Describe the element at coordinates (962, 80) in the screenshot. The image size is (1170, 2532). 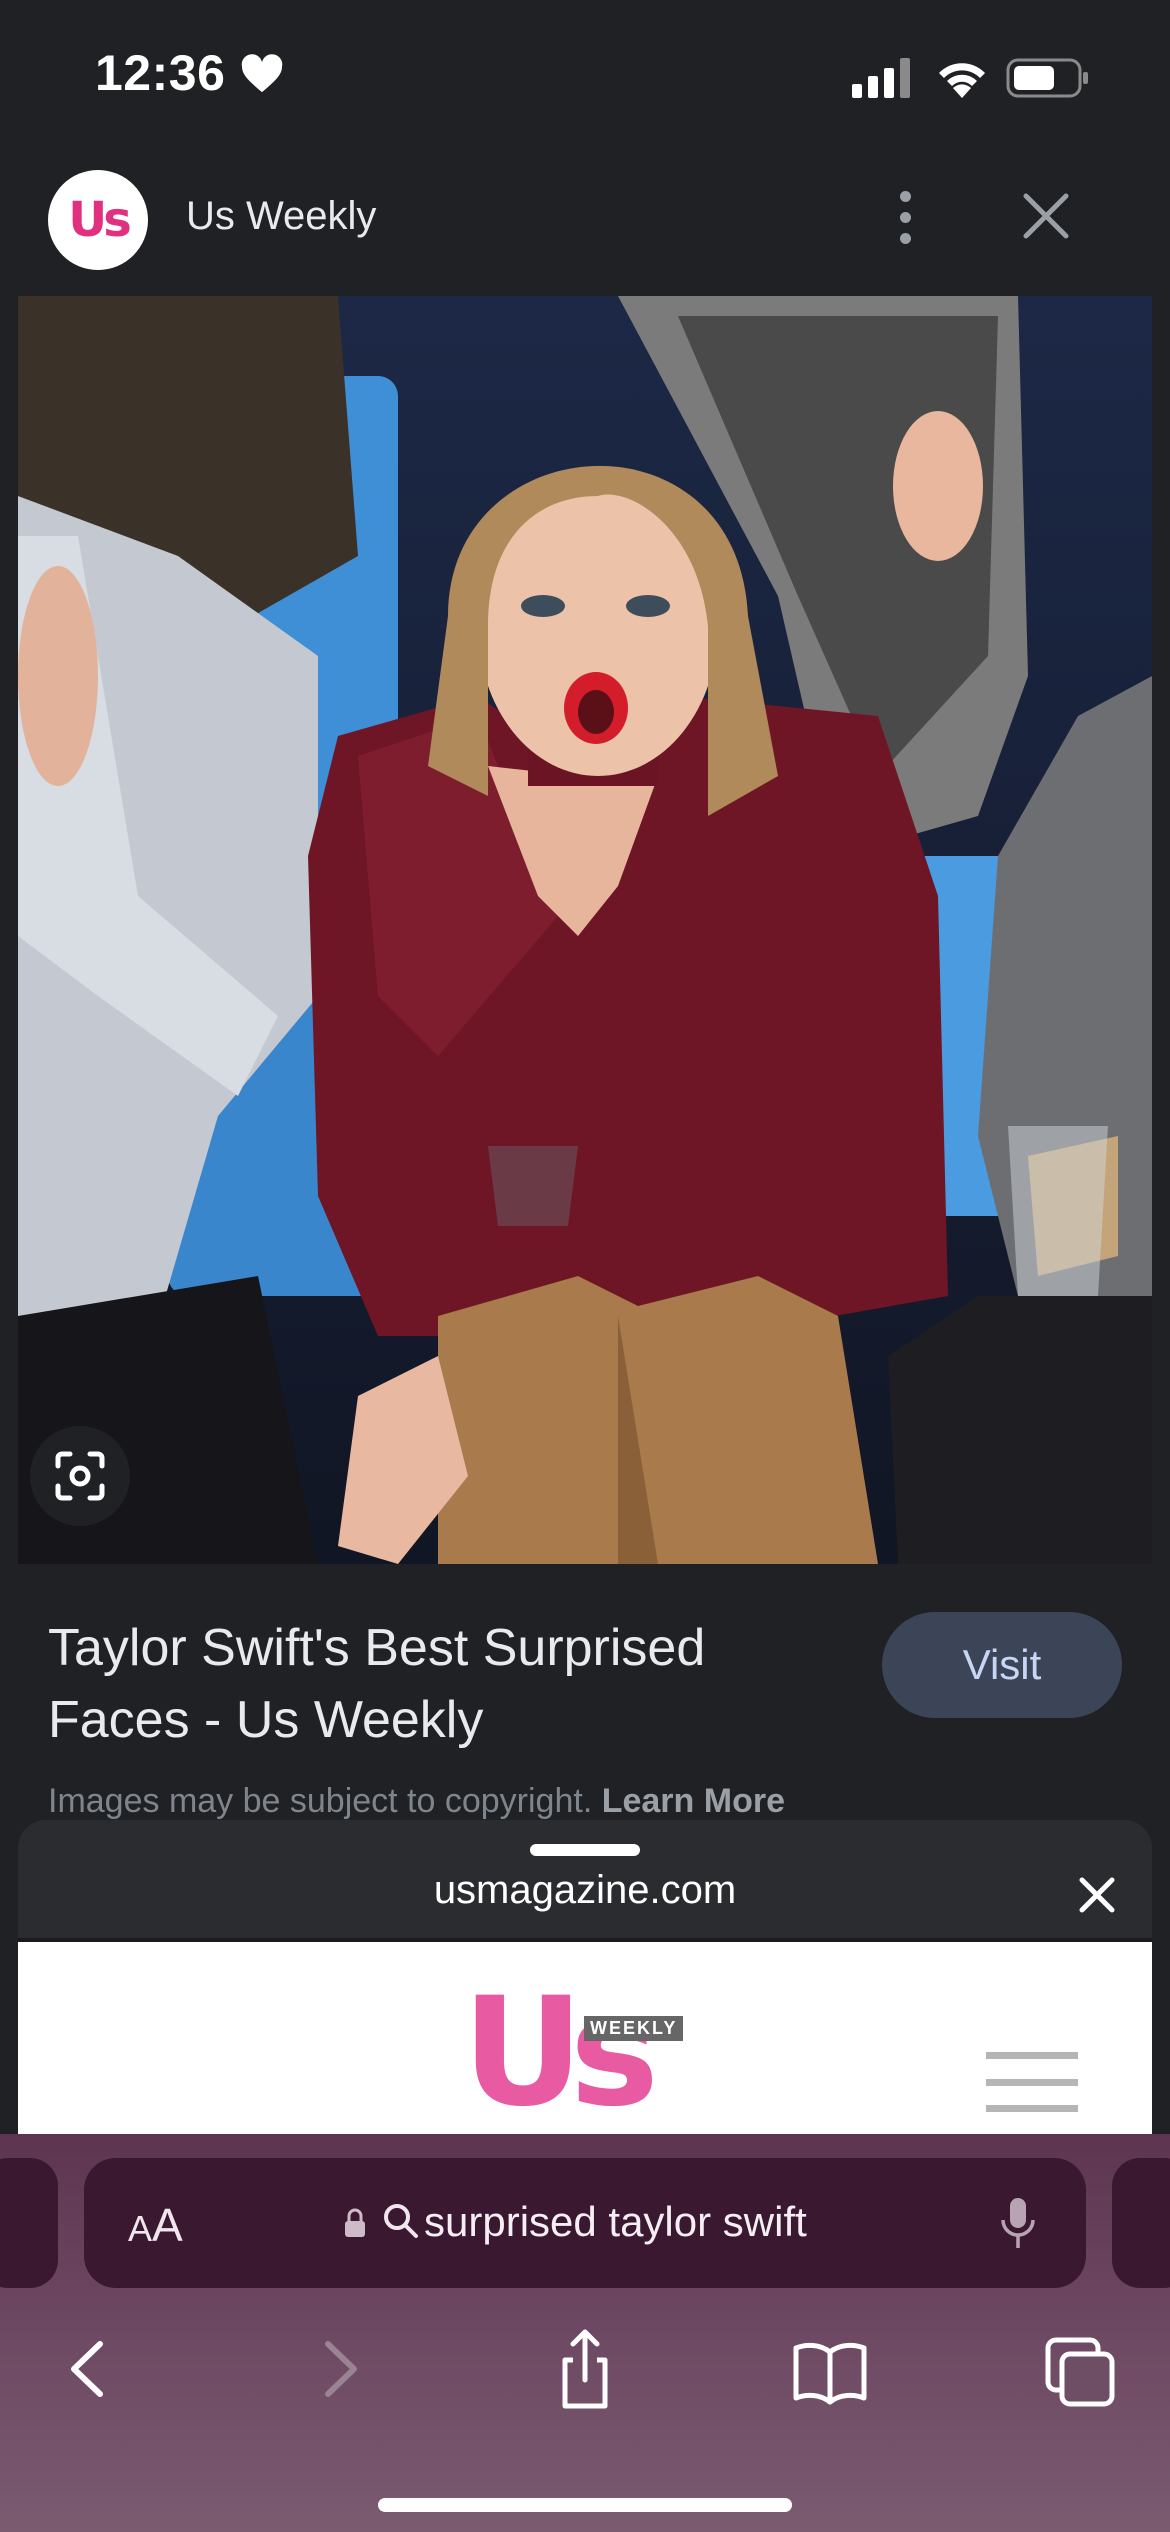
I see `wifi-icon` at that location.